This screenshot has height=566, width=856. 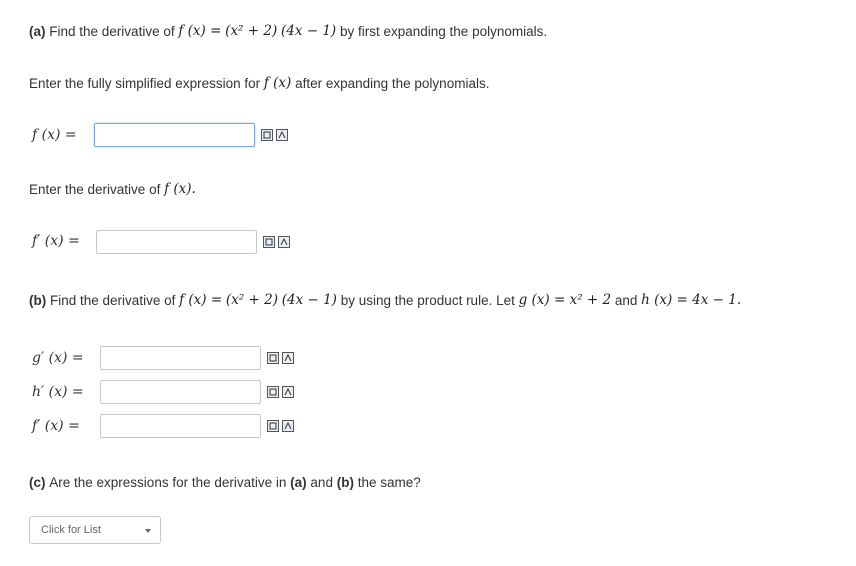 I want to click on chevron-down-icon, so click(x=148, y=531).